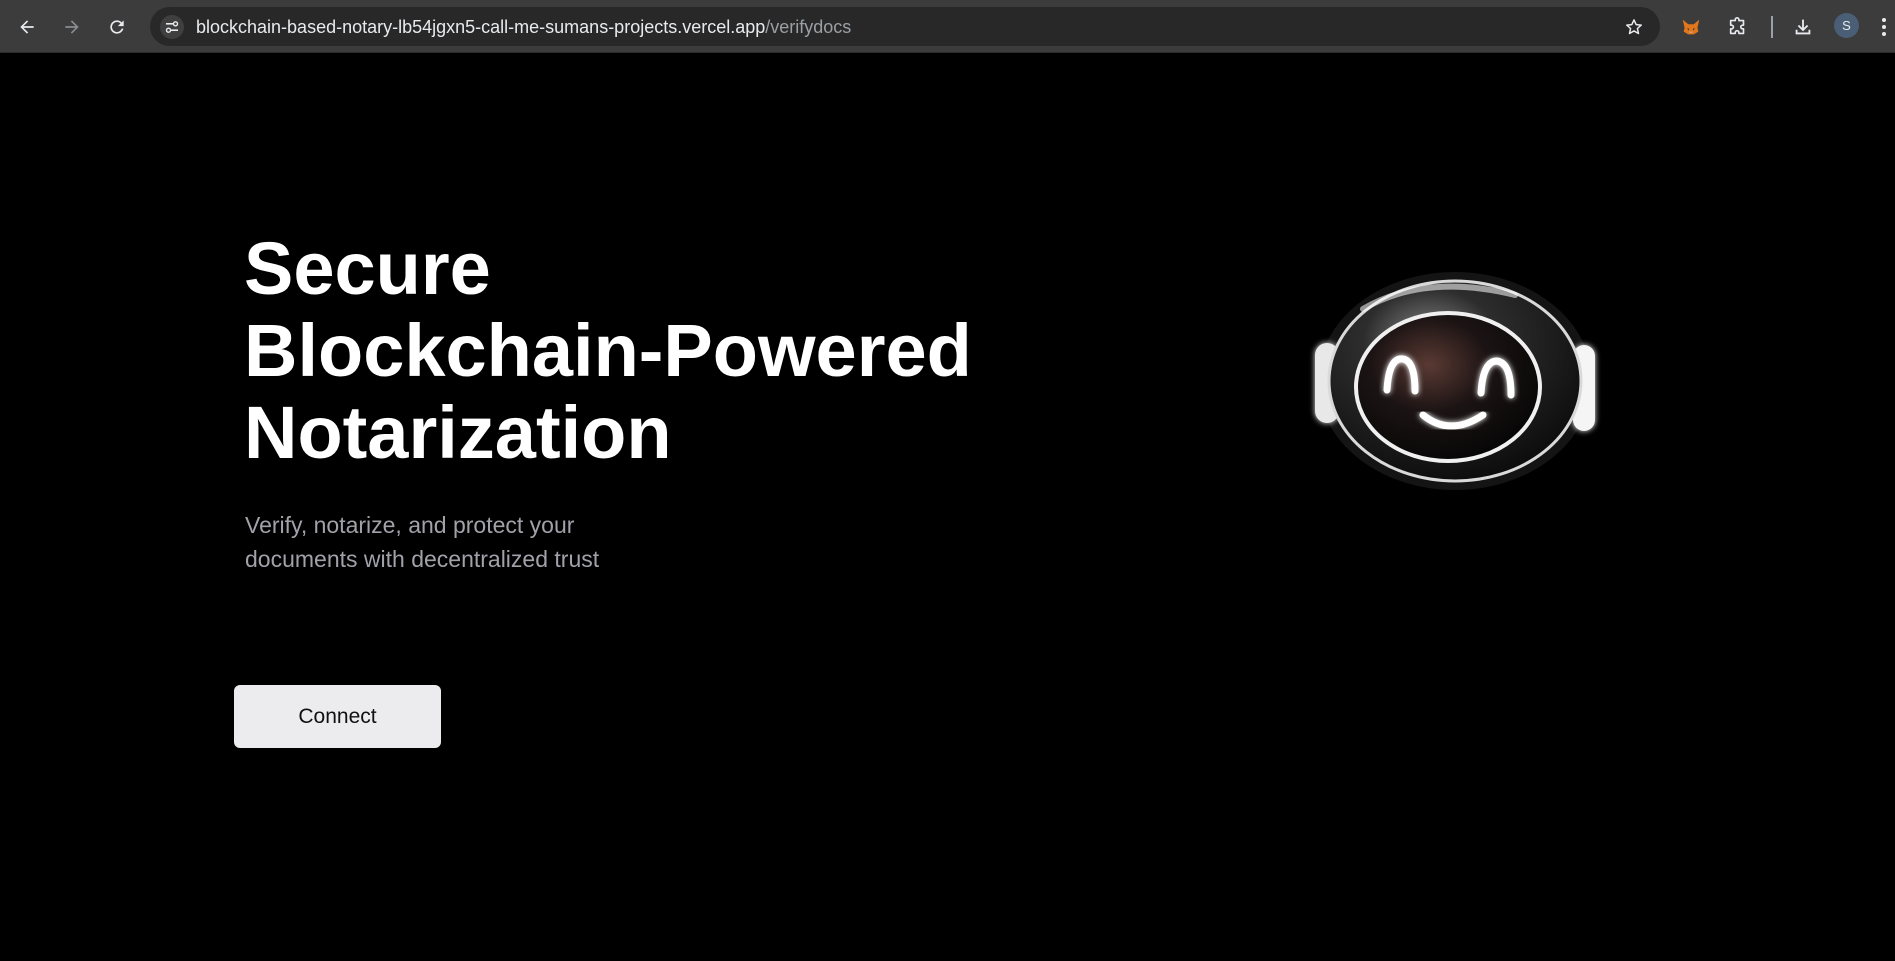 The height and width of the screenshot is (961, 1895). I want to click on arrow-left-icon, so click(27, 27).